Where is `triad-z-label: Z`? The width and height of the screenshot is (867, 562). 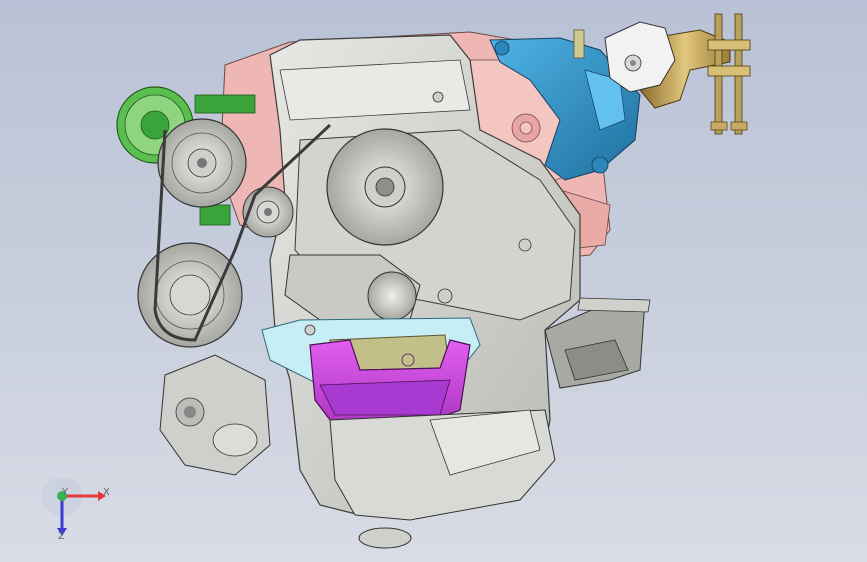 triad-z-label: Z is located at coordinates (61, 536).